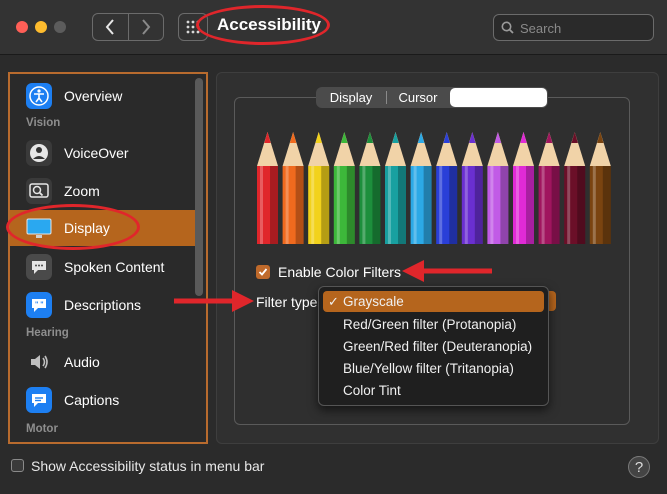 The width and height of the screenshot is (667, 494). Describe the element at coordinates (96, 153) in the screenshot. I see `sidebar-item-label: VoiceOver` at that location.